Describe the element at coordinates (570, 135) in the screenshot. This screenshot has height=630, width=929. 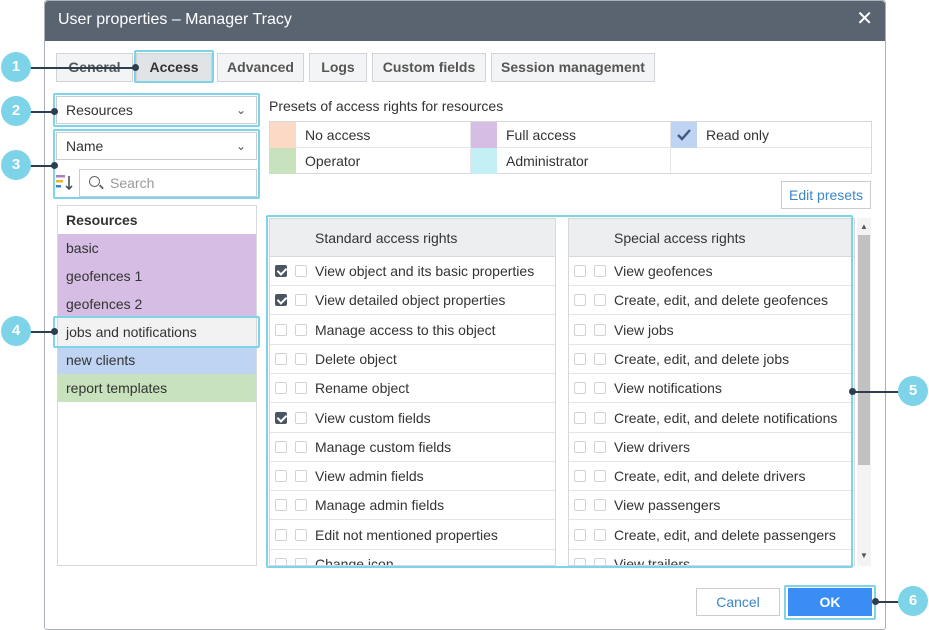
I see `preset-full-access: Full access` at that location.